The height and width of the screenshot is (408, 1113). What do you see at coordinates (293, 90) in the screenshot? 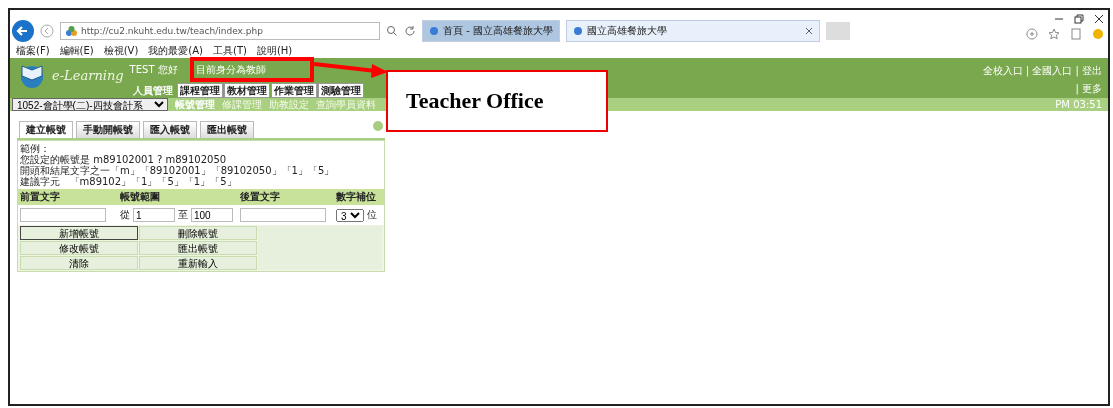
I see `nav-tab: 作業管理` at bounding box center [293, 90].